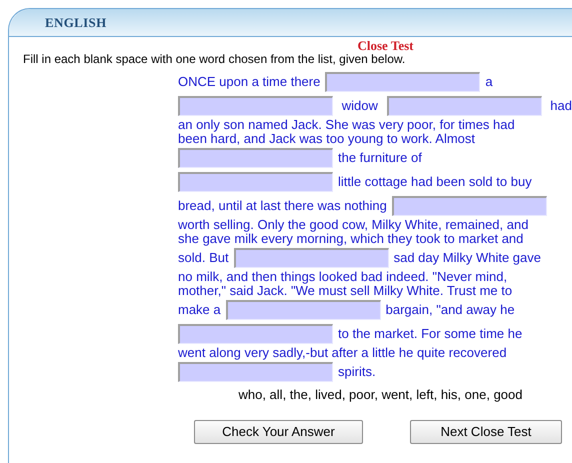 Image resolution: width=572 pixels, height=463 pixels. I want to click on passage-text: sold. But, so click(203, 258).